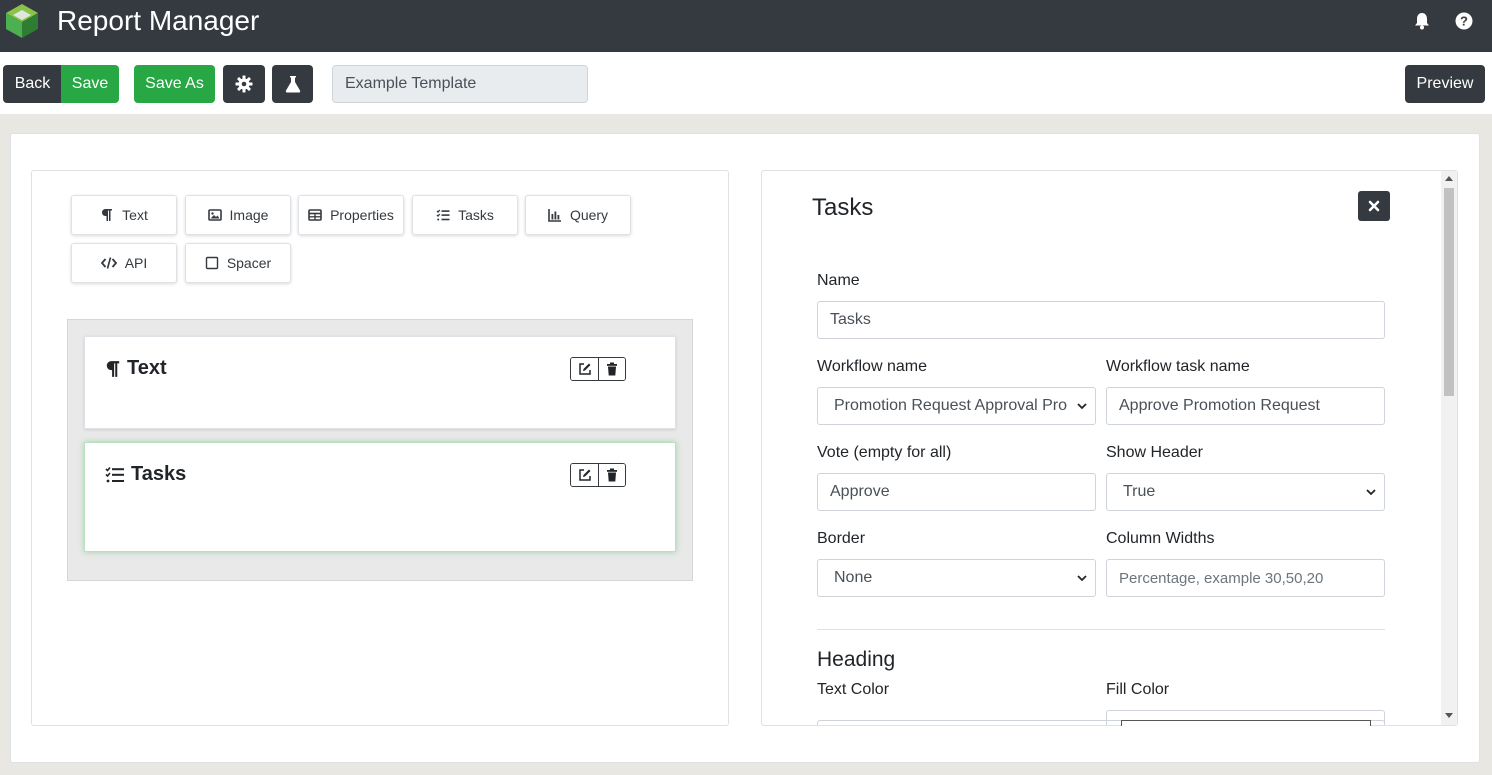 The height and width of the screenshot is (775, 1492). Describe the element at coordinates (476, 215) in the screenshot. I see `palette-tasks-label: Tasks` at that location.